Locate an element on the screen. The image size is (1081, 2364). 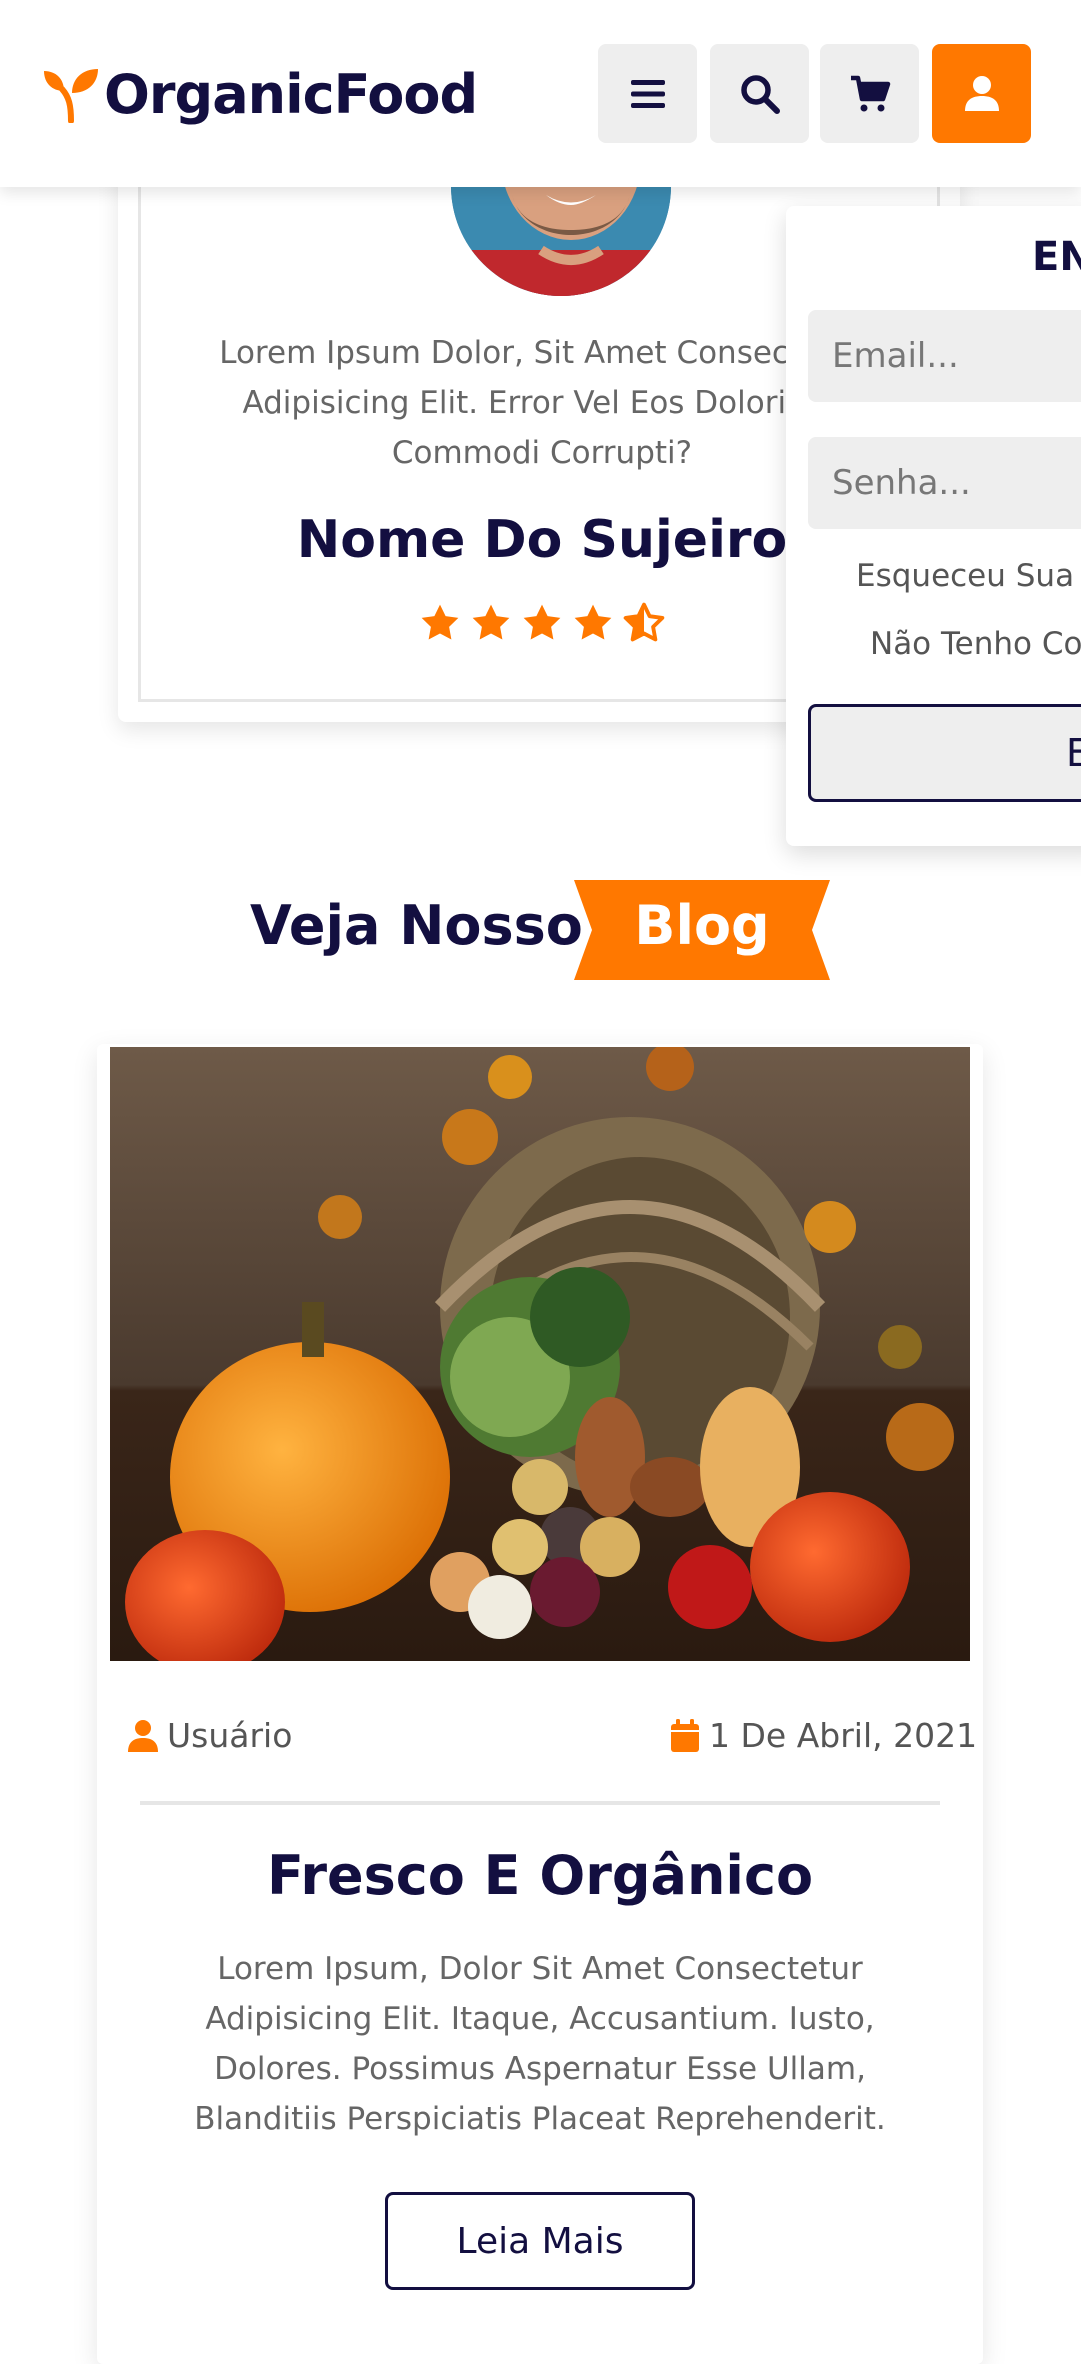
divider is located at coordinates (540, 1803).